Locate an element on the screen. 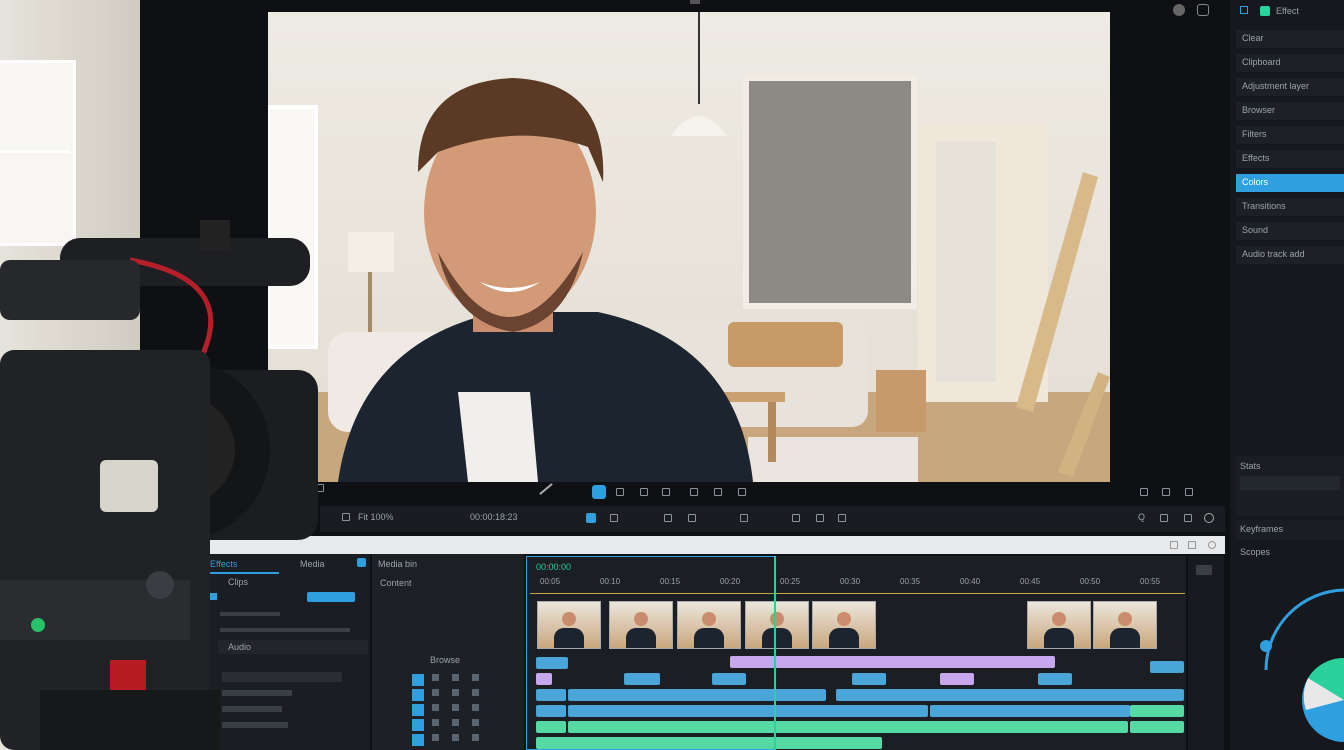 The image size is (1344, 750). cut-icon is located at coordinates (614, 518).